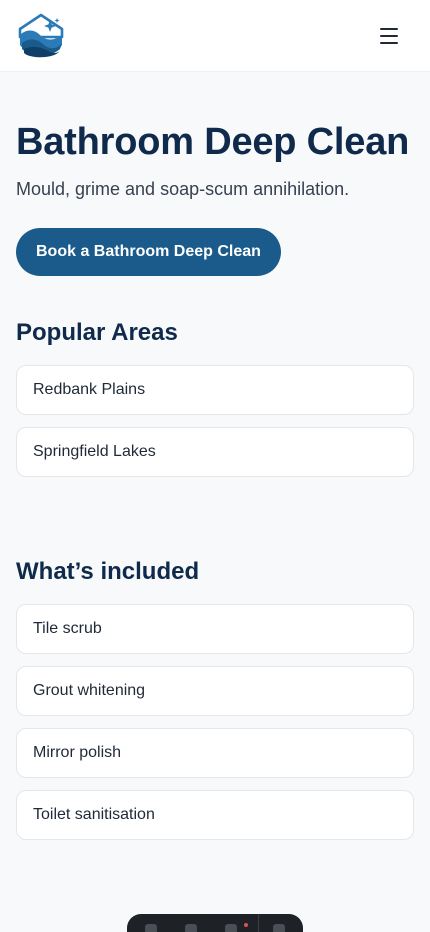  I want to click on included-item-toilet-sanitisation: Toilet sanitisation, so click(215, 815).